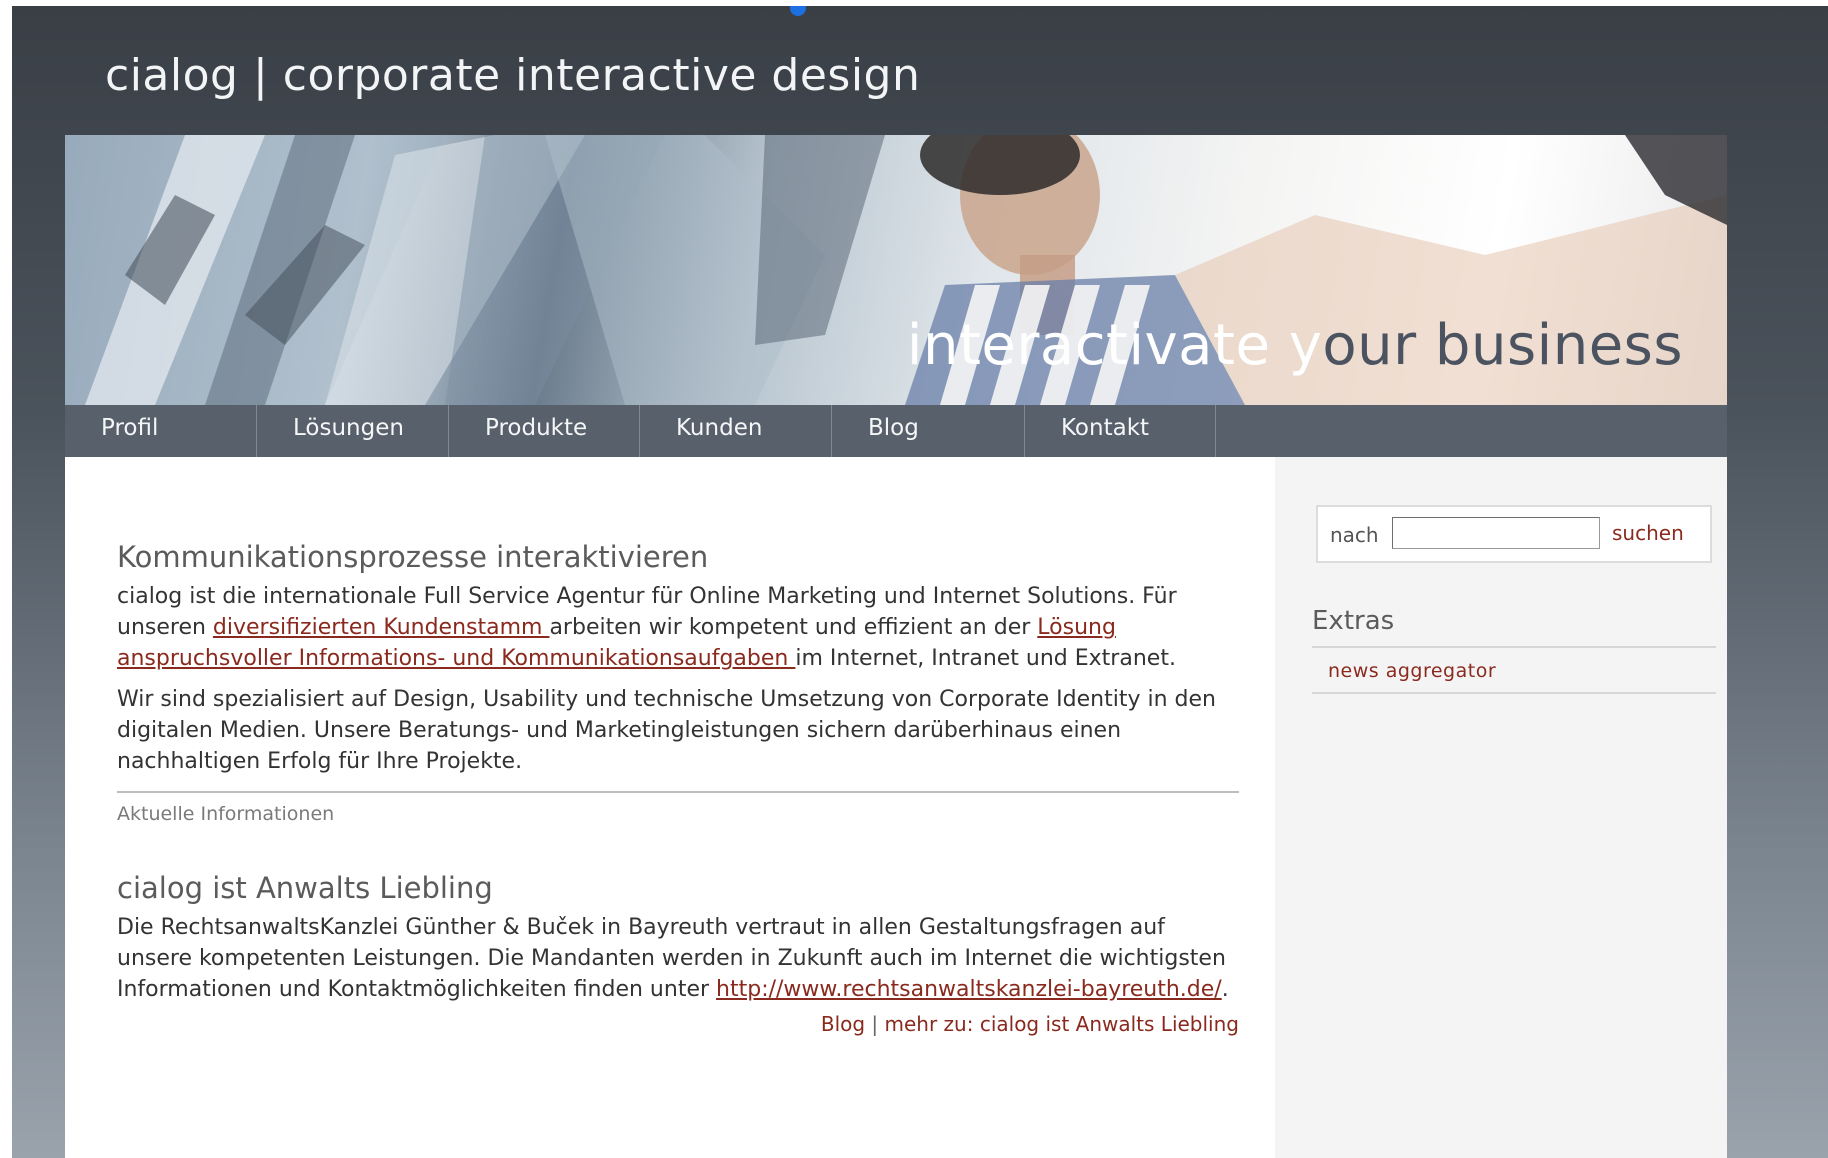  What do you see at coordinates (736, 431) in the screenshot?
I see `nav-item-kunden: Kunden` at bounding box center [736, 431].